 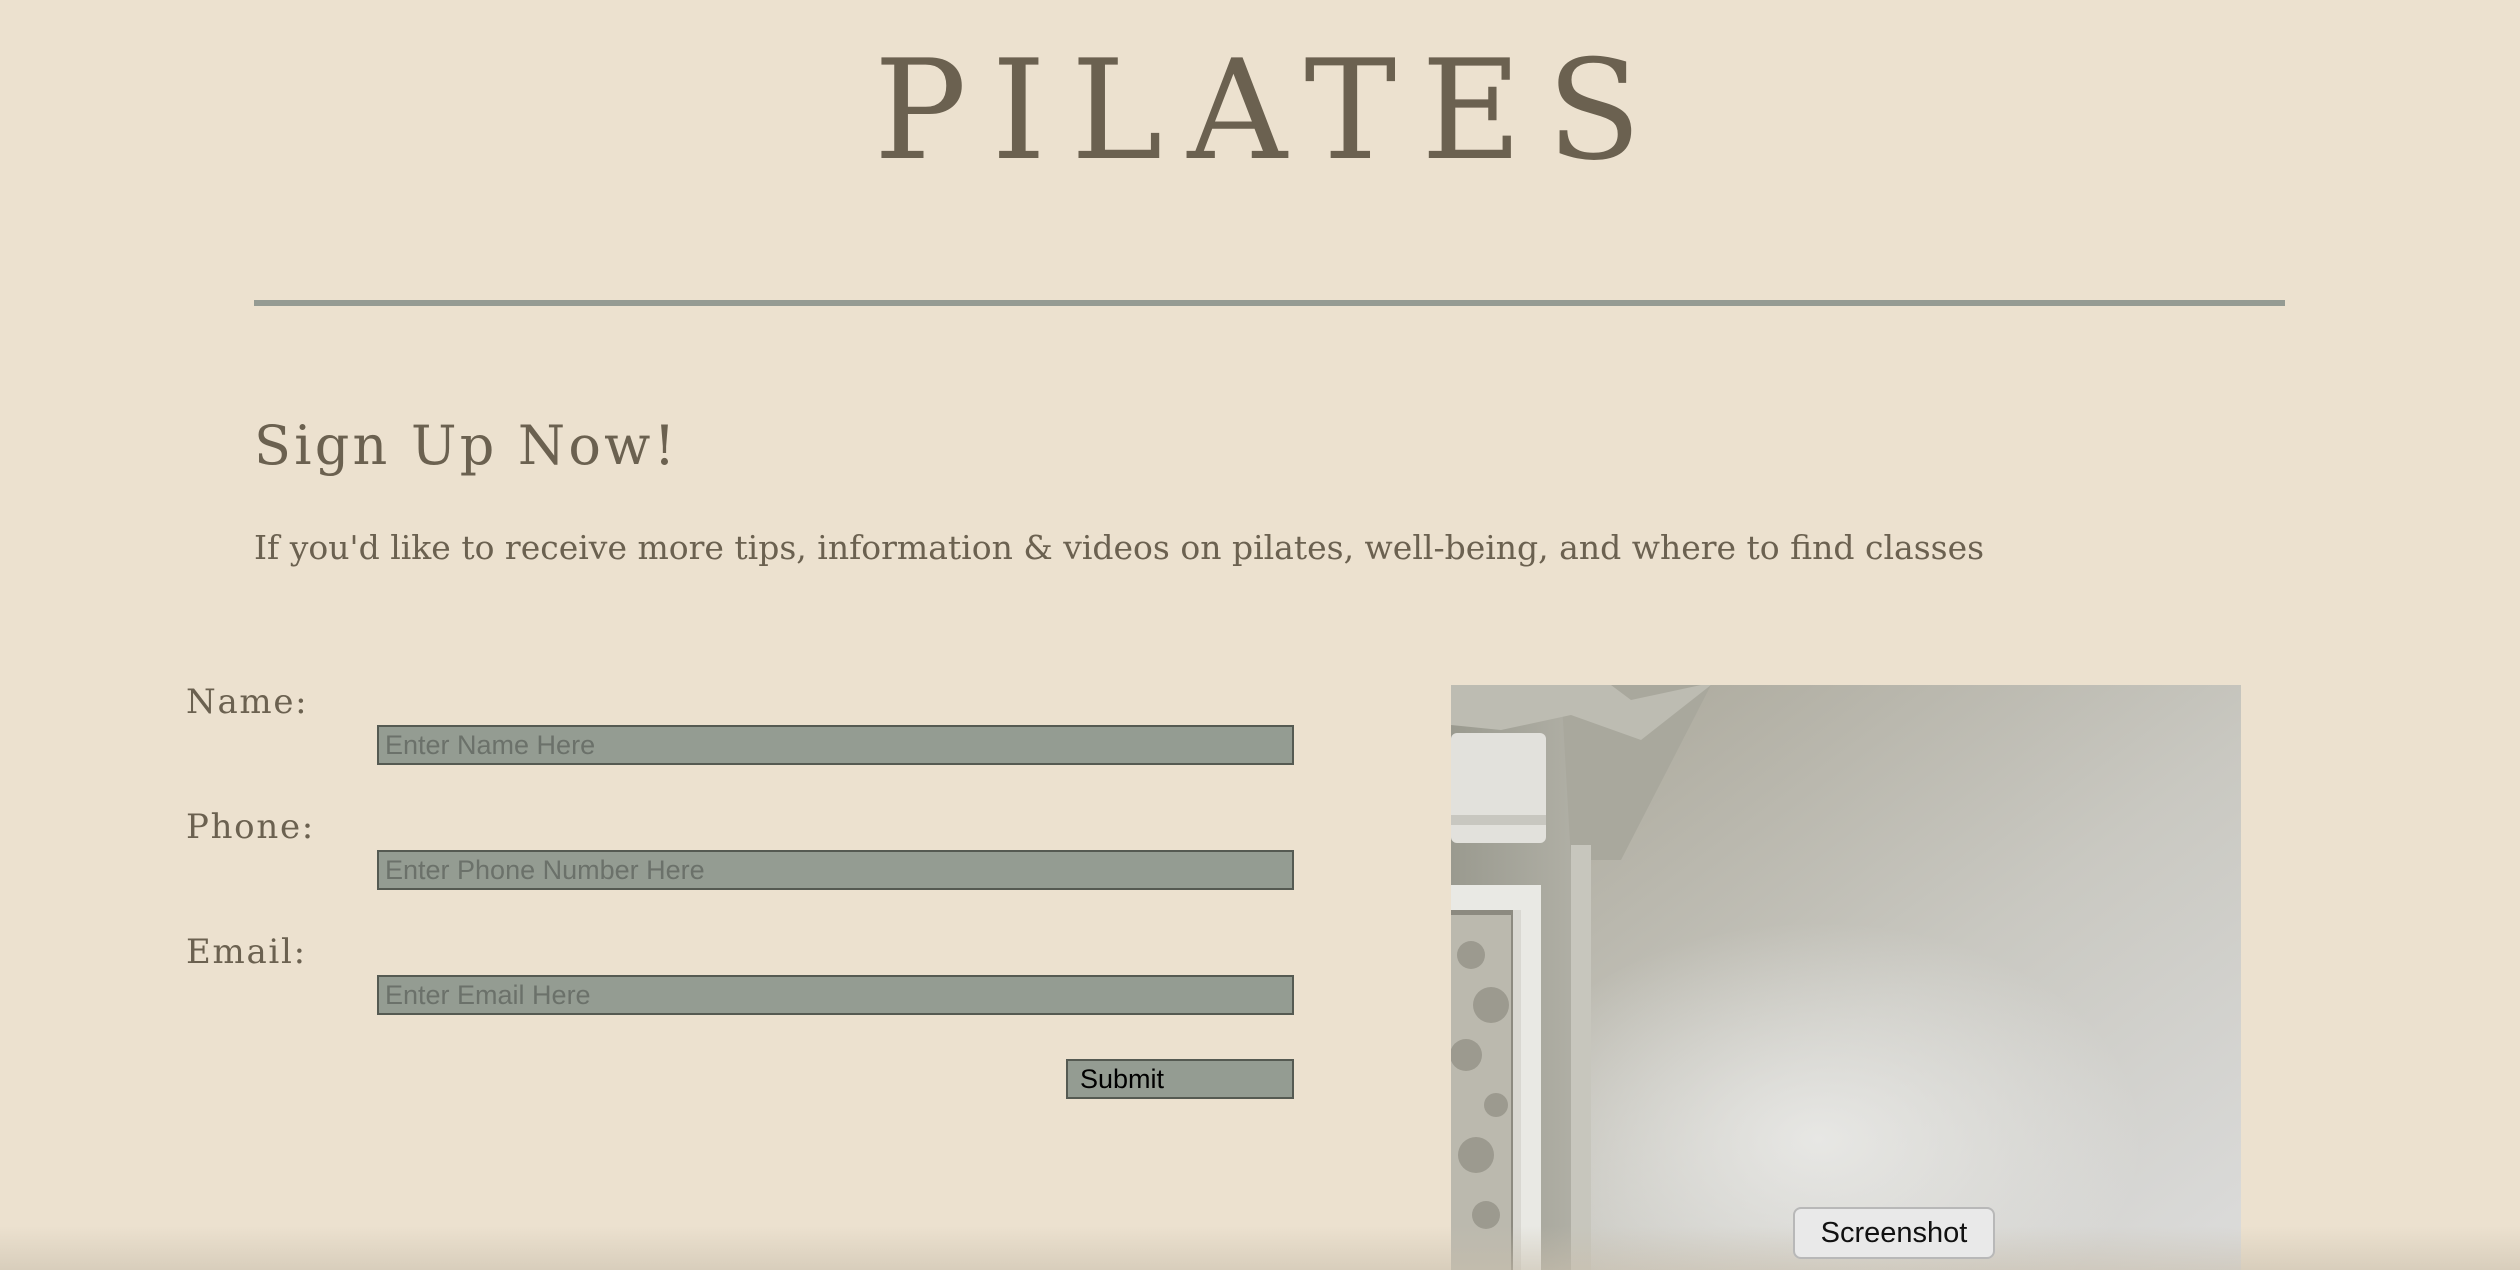 What do you see at coordinates (1269, 303) in the screenshot?
I see `header-divider` at bounding box center [1269, 303].